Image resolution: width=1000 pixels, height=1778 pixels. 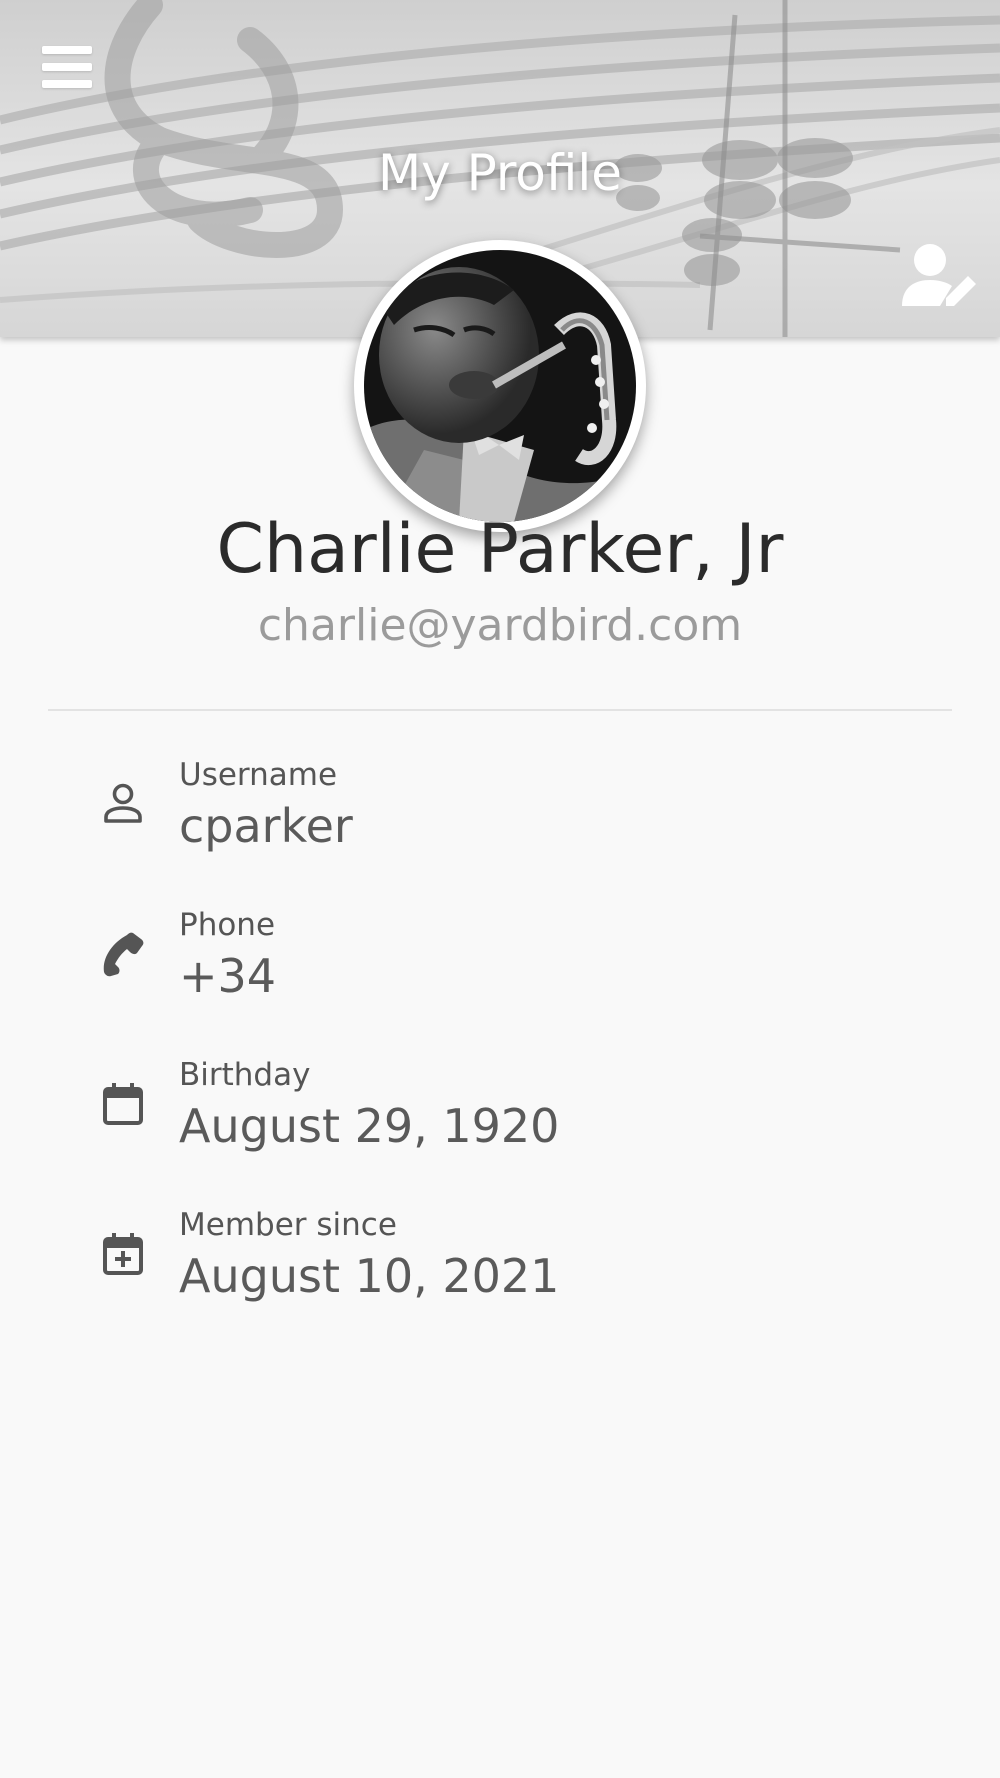 I want to click on phone-row: Phone +34, so click(x=500, y=968).